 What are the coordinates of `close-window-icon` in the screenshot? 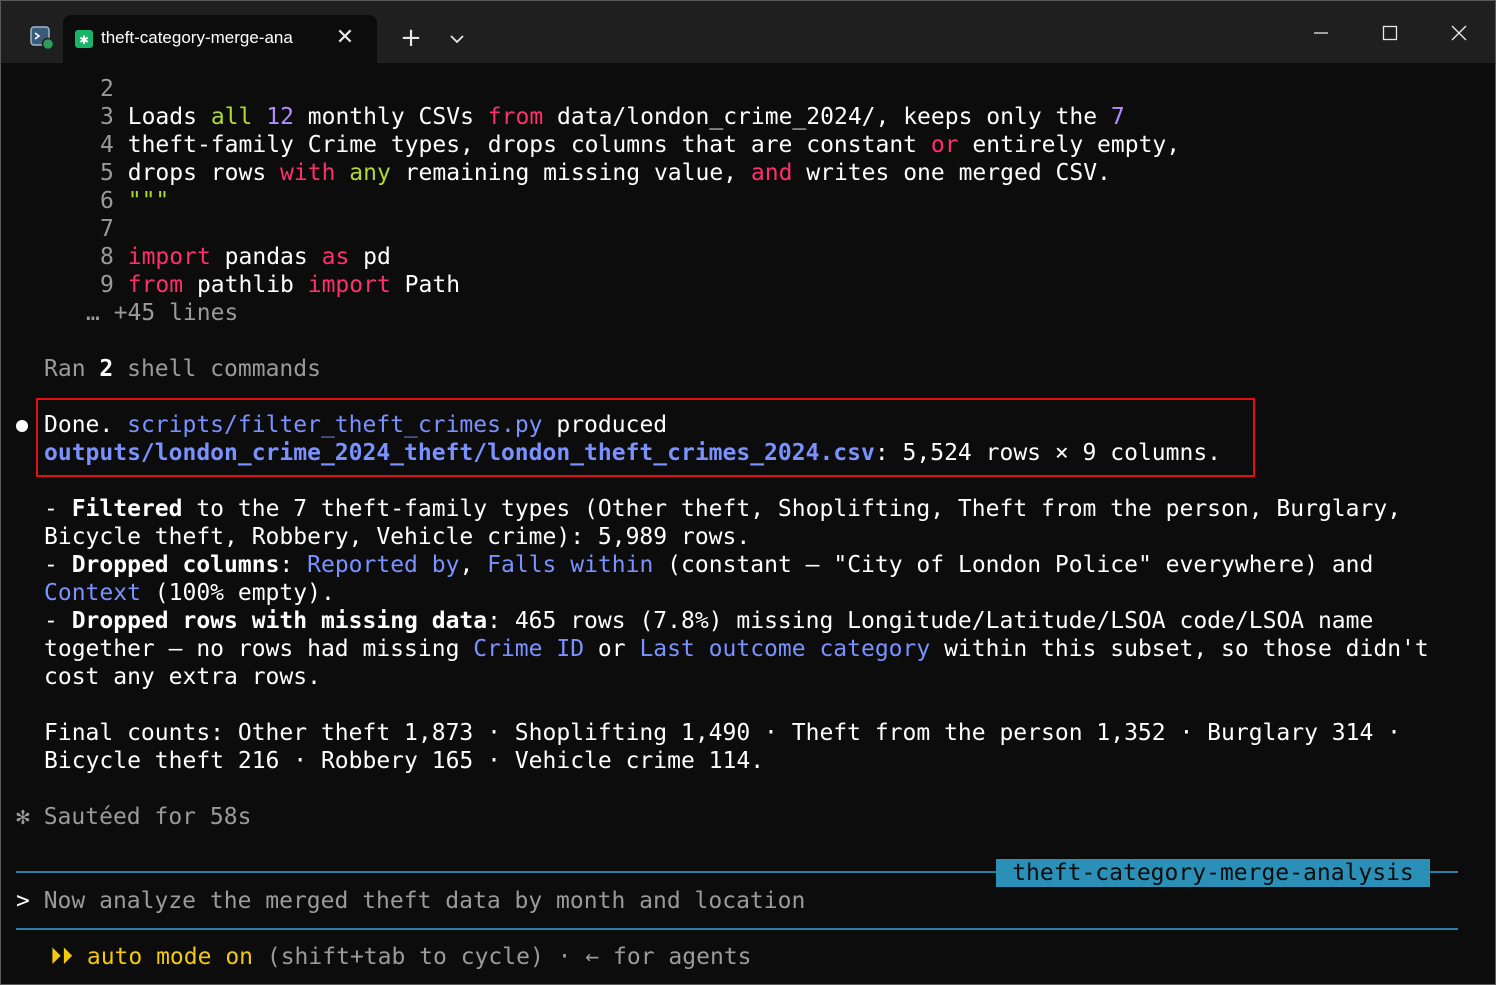 It's located at (1459, 33).